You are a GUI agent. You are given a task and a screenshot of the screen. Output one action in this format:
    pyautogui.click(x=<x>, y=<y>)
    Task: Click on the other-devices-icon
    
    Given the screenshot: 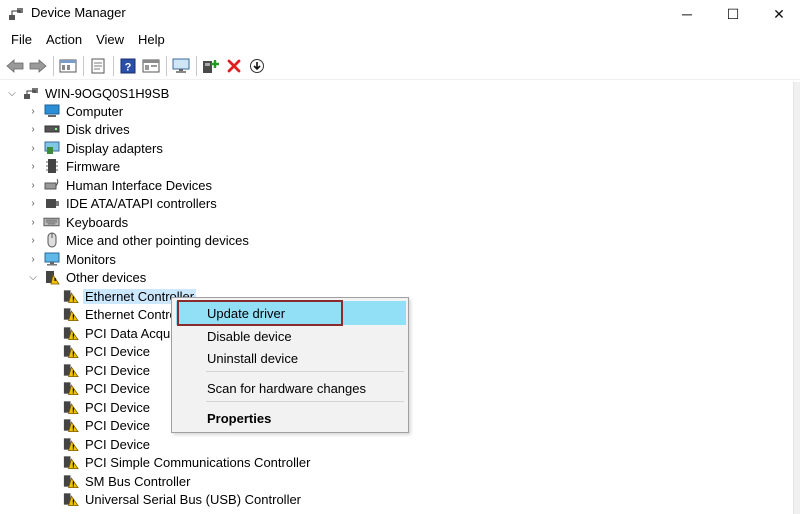 What is the action you would take?
    pyautogui.click(x=51, y=277)
    